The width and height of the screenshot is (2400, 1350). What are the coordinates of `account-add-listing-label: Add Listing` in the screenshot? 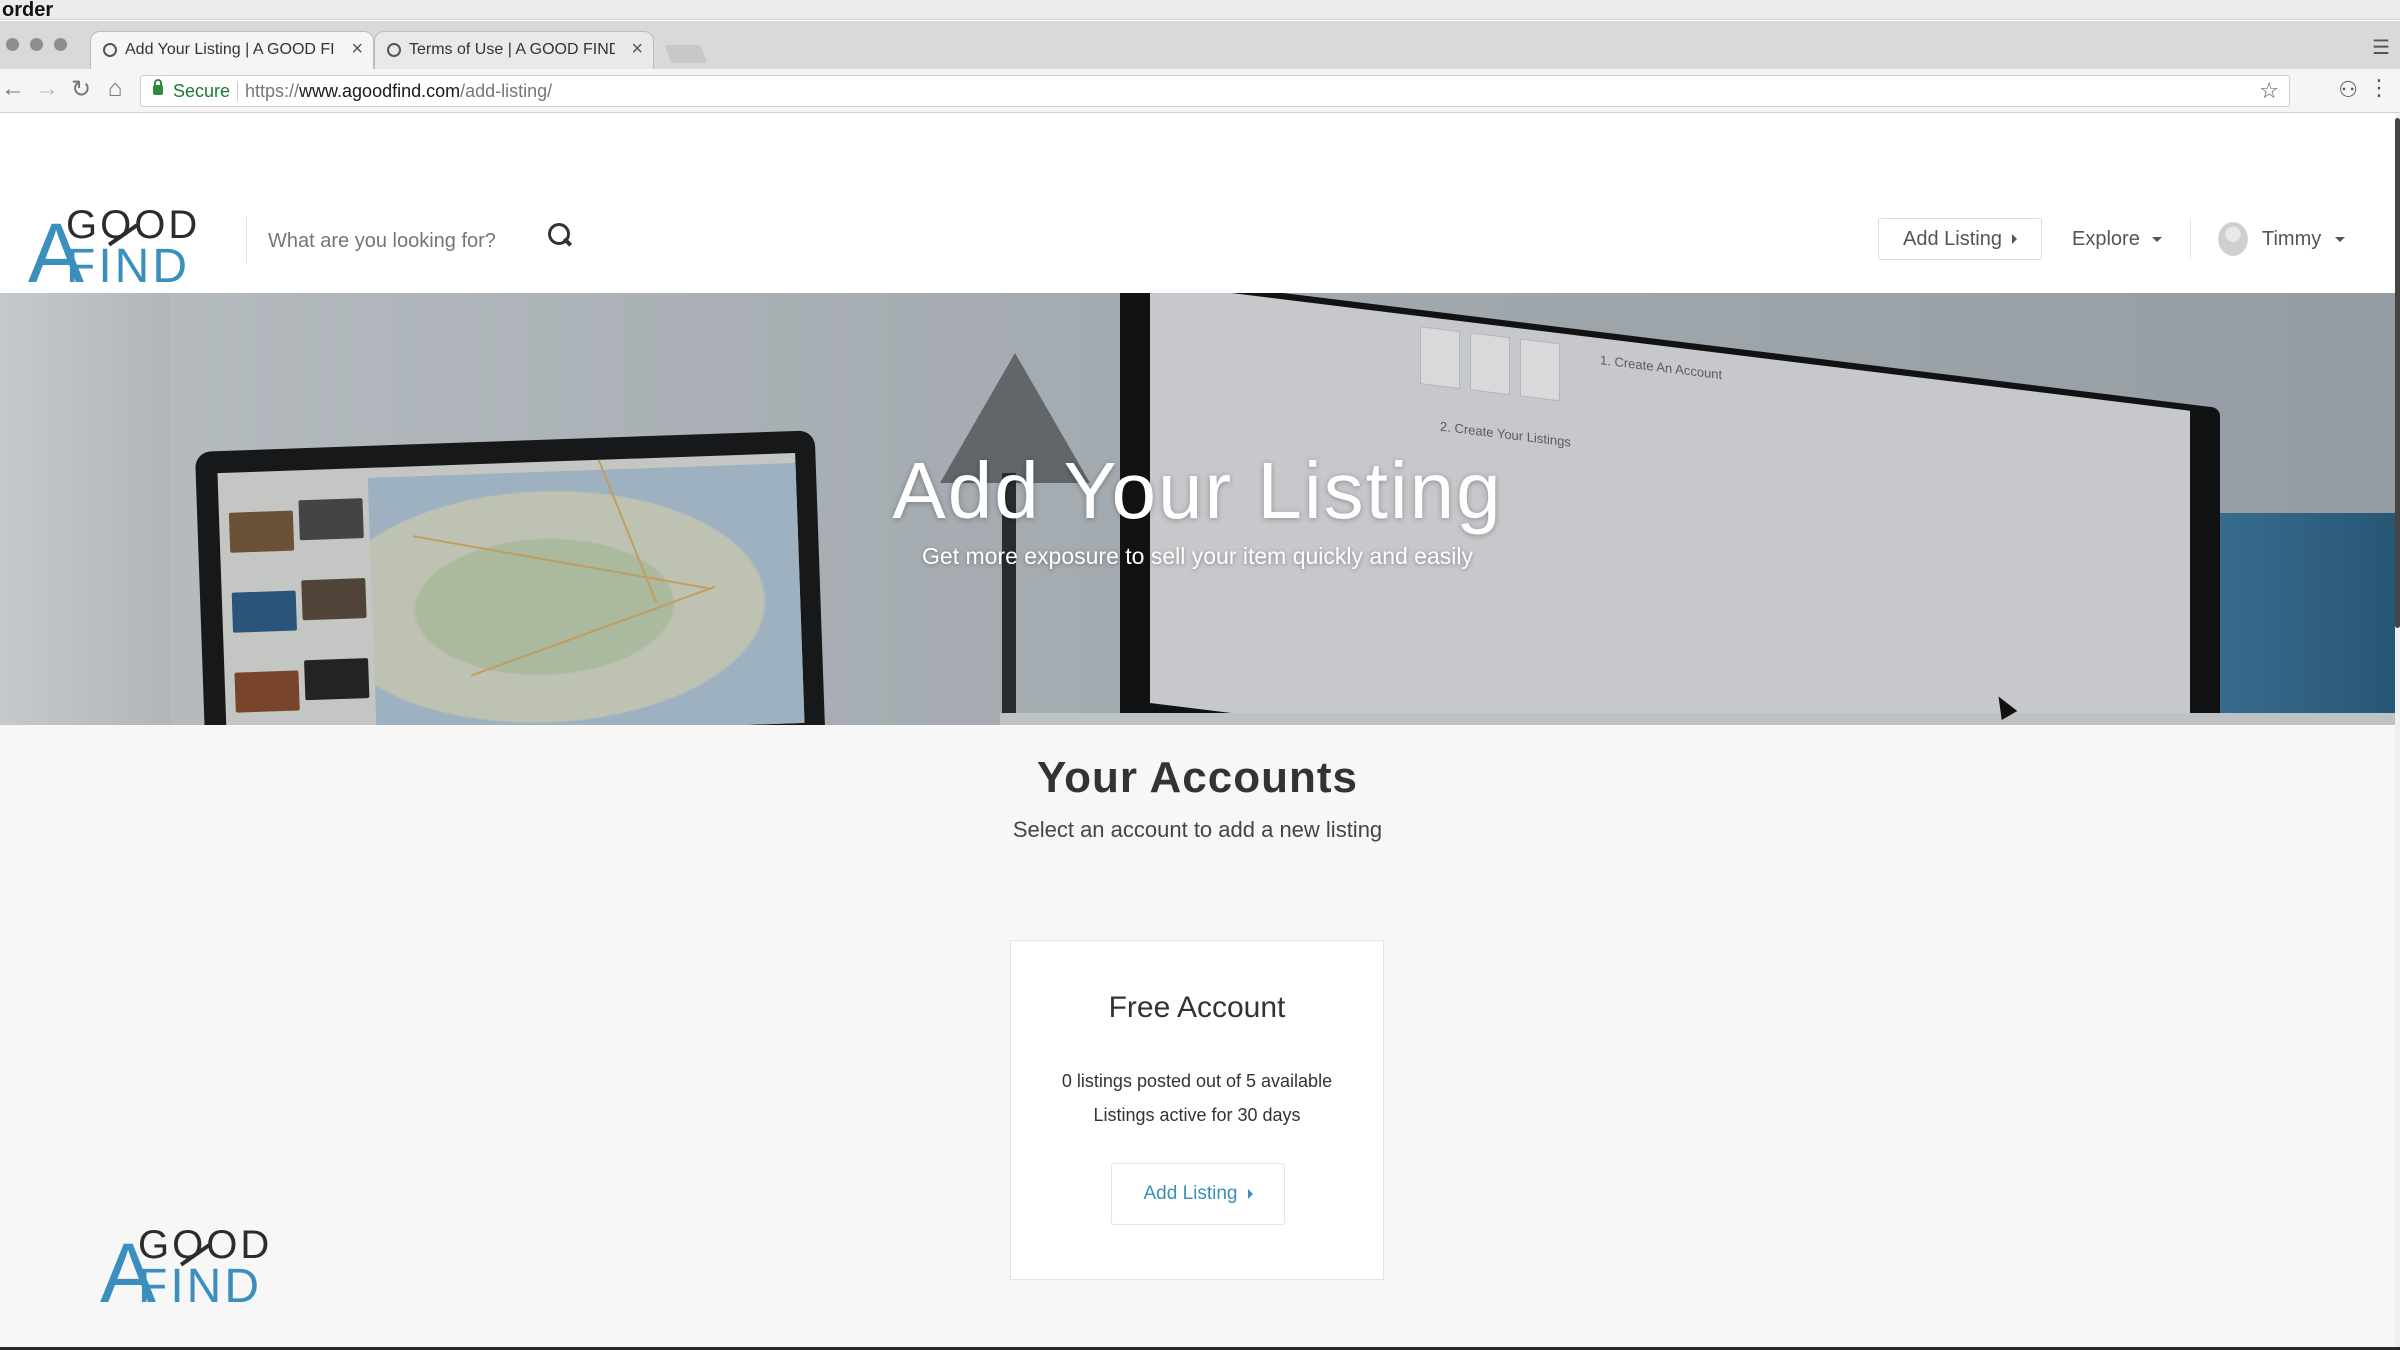 It's located at (1190, 1193).